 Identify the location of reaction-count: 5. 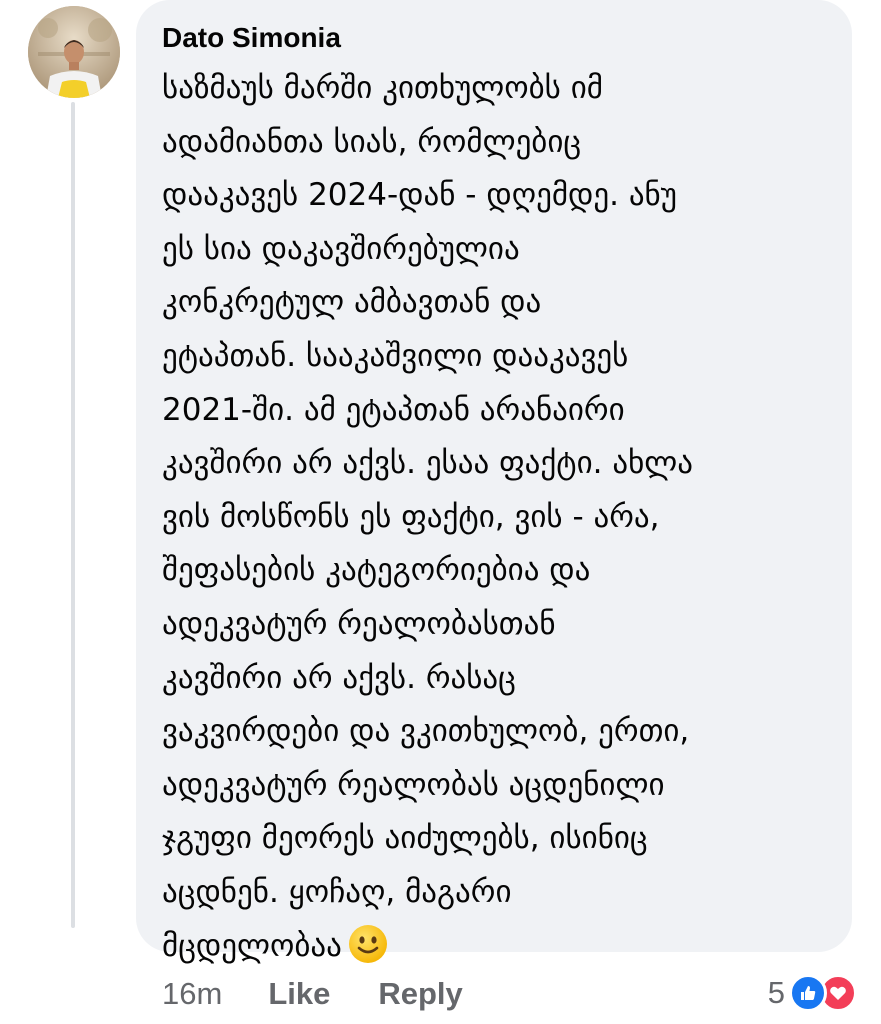
(776, 992).